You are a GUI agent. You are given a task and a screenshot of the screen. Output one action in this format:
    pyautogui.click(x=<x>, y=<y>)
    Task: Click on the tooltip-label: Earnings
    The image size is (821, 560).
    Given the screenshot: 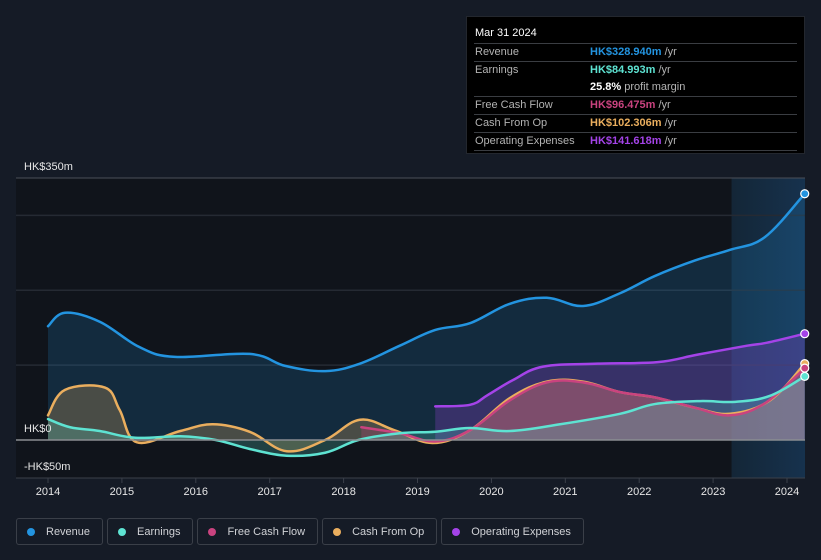 What is the action you would take?
    pyautogui.click(x=497, y=70)
    